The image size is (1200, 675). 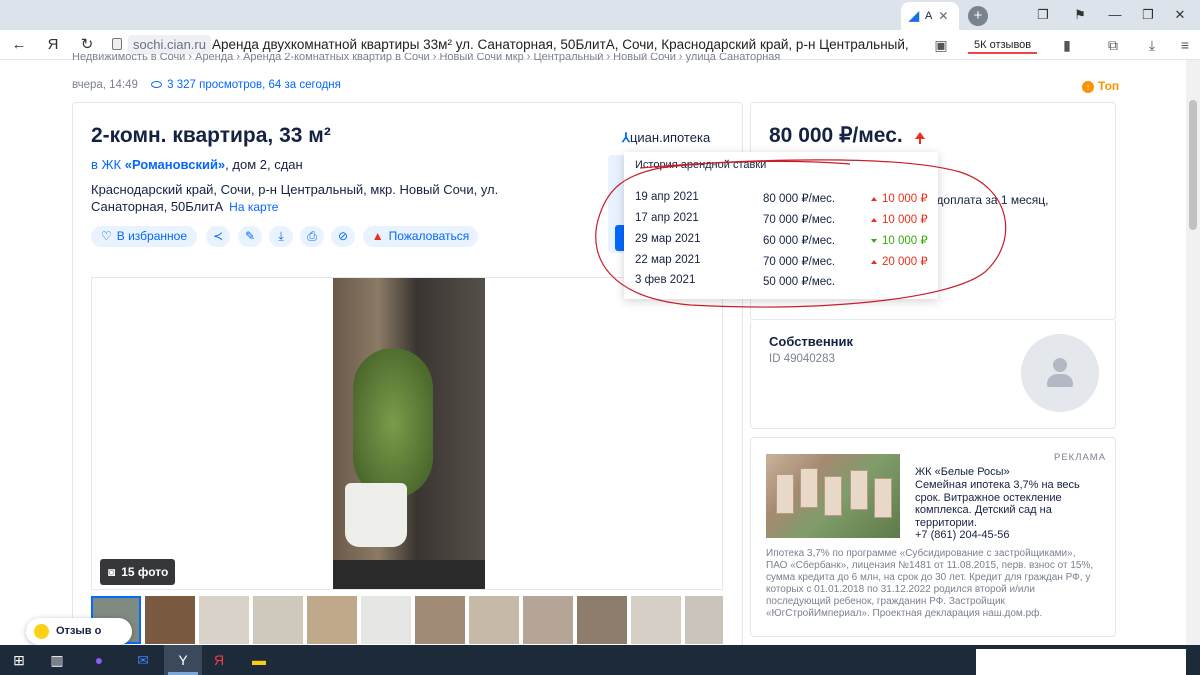 I want to click on alice-icon: ●, so click(x=99, y=660).